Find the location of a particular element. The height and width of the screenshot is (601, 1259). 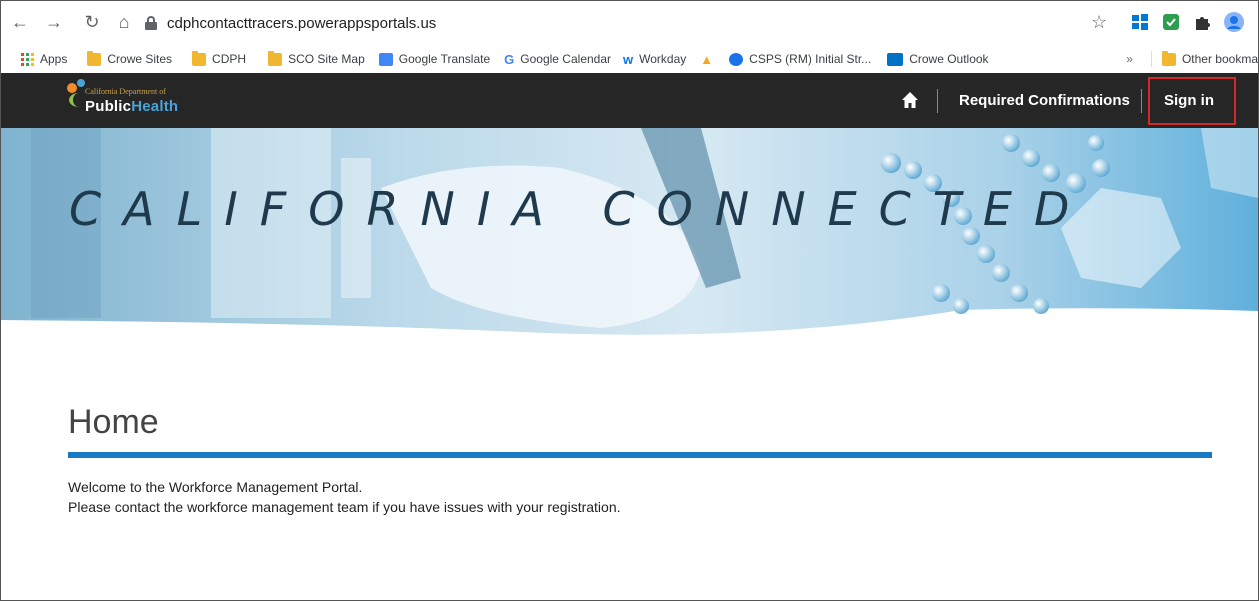

bookmark-label: Apps is located at coordinates (54, 59).